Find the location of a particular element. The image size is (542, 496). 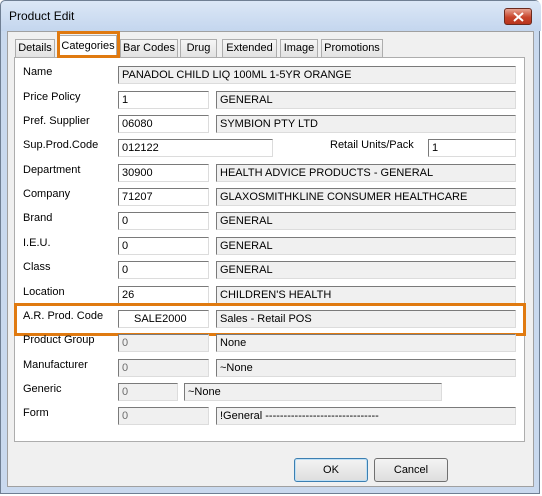

ok-button: OK is located at coordinates (331, 470).